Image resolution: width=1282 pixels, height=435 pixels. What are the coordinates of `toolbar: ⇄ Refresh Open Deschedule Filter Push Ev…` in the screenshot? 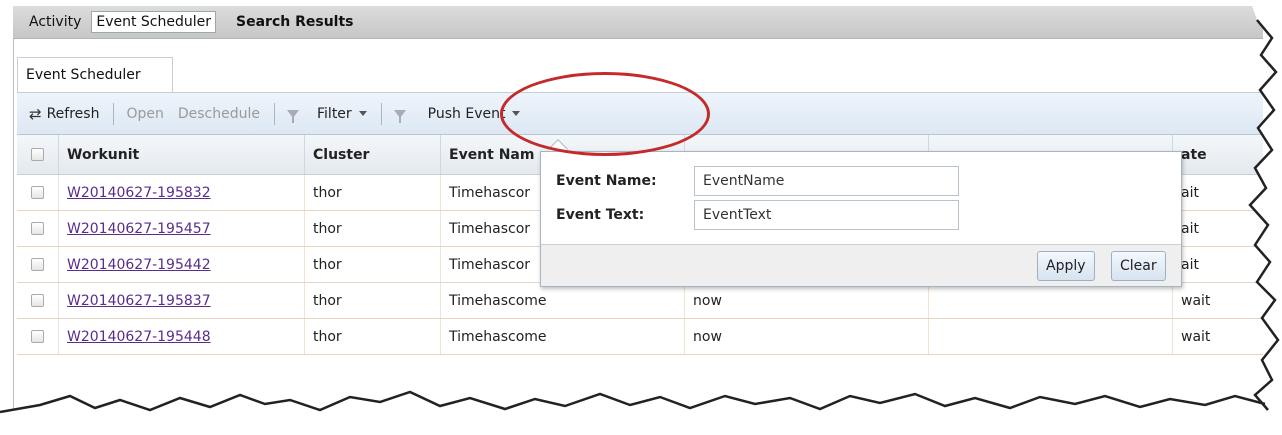 It's located at (640, 113).